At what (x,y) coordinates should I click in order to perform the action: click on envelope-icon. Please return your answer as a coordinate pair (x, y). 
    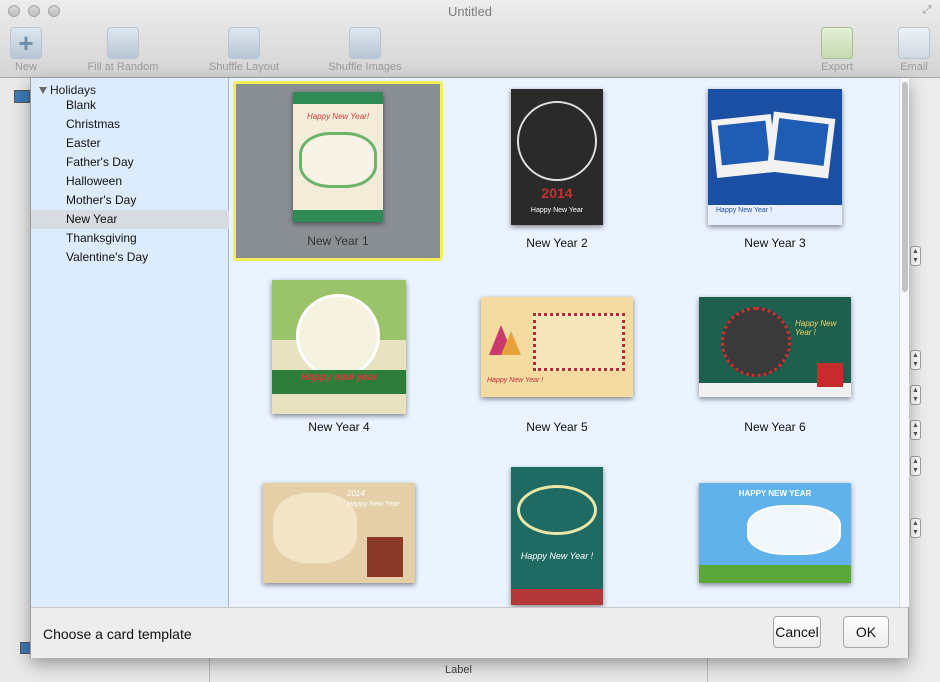
    Looking at the image, I should click on (914, 43).